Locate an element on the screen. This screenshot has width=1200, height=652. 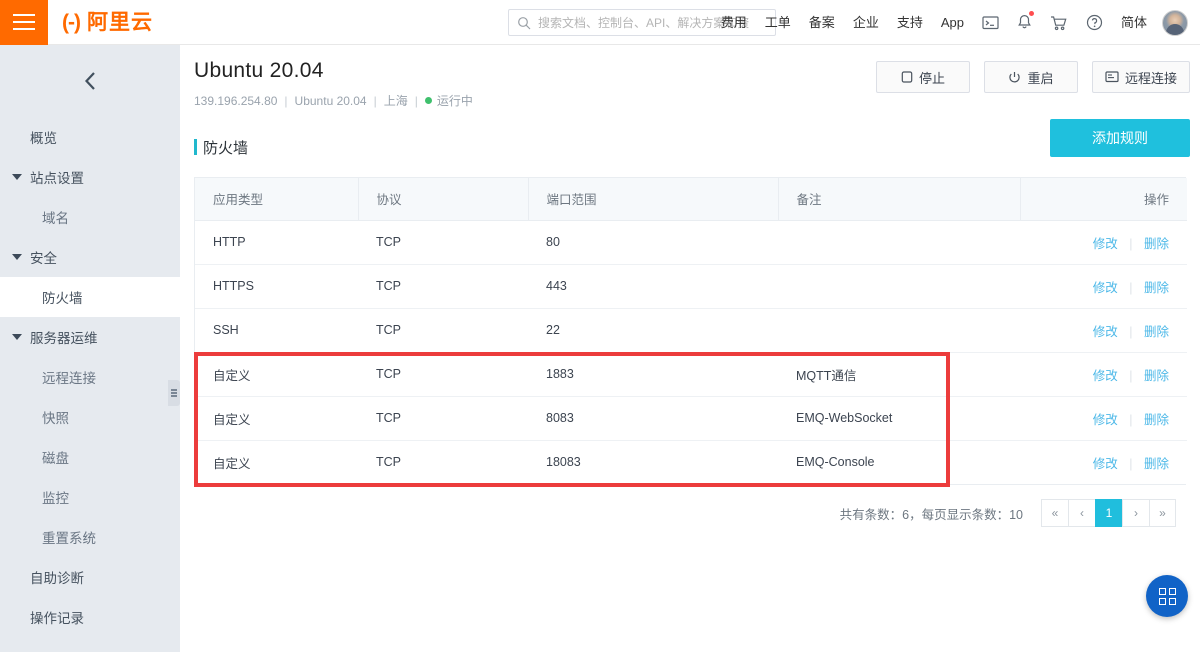
nav-item-tickets: 工单 is located at coordinates (778, 22).